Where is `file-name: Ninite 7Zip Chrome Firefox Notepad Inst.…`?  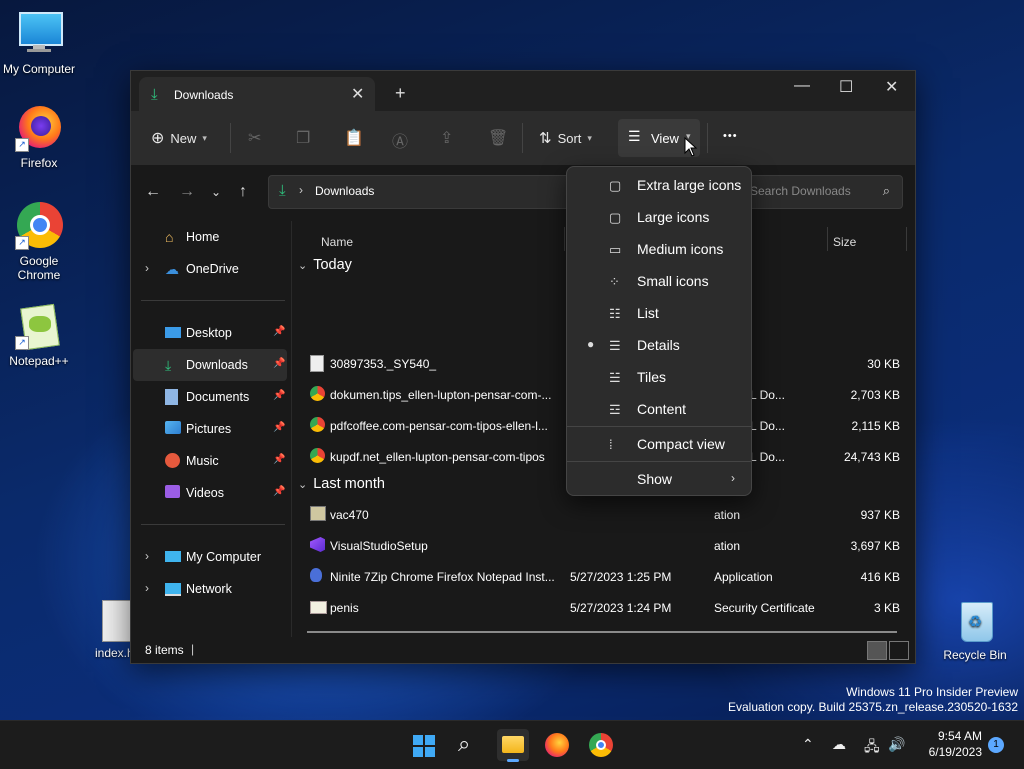
file-name: Ninite 7Zip Chrome Firefox Notepad Inst.… is located at coordinates (442, 577).